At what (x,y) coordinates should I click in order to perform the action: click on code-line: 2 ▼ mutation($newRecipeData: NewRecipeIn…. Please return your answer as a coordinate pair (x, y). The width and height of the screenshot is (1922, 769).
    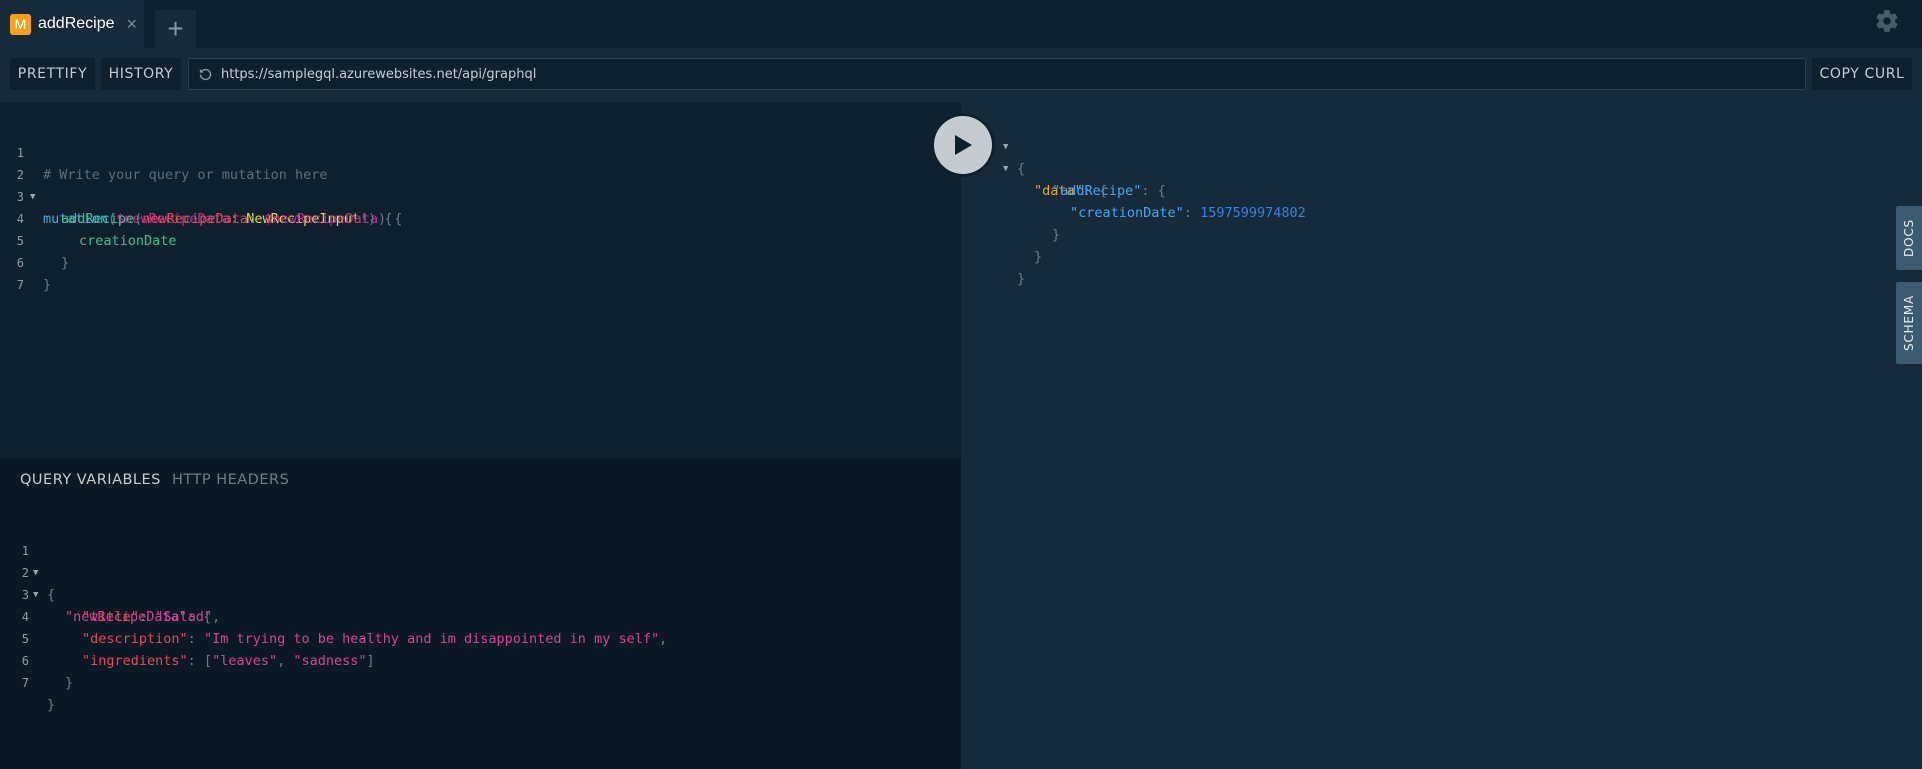
    Looking at the image, I should click on (470, 184).